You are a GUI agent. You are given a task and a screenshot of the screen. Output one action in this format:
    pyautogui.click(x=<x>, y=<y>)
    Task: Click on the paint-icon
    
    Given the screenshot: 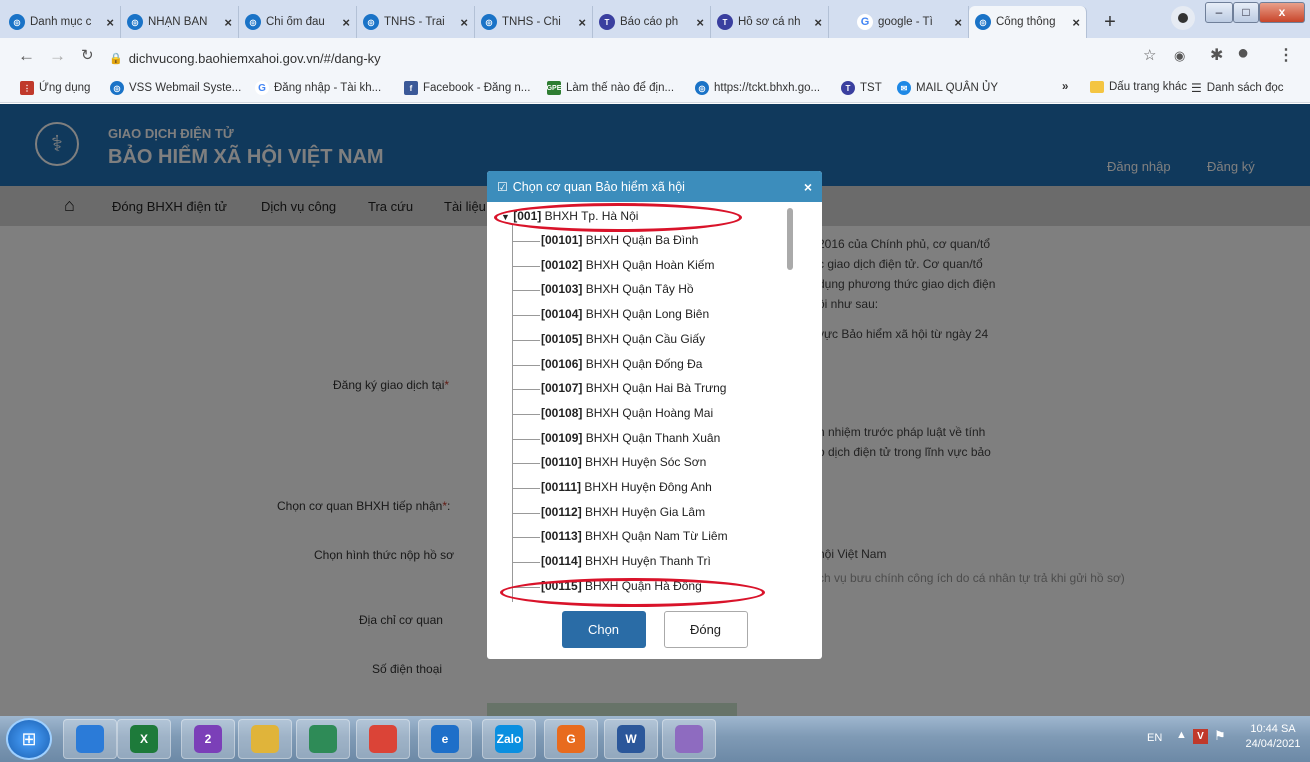 What is the action you would take?
    pyautogui.click(x=689, y=739)
    